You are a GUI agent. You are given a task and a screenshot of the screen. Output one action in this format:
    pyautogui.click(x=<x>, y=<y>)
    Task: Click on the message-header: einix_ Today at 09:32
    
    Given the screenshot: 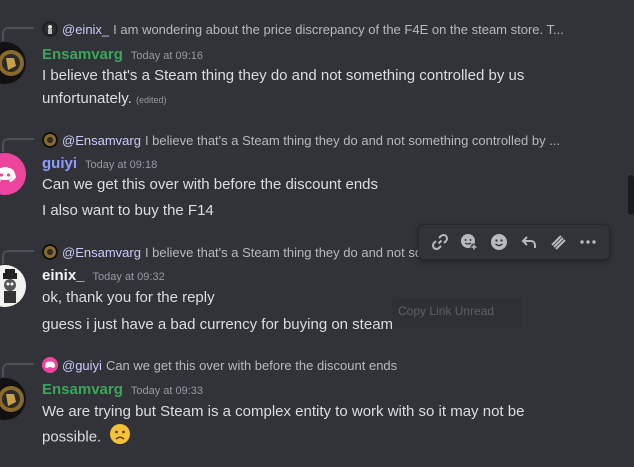 What is the action you would take?
    pyautogui.click(x=103, y=275)
    